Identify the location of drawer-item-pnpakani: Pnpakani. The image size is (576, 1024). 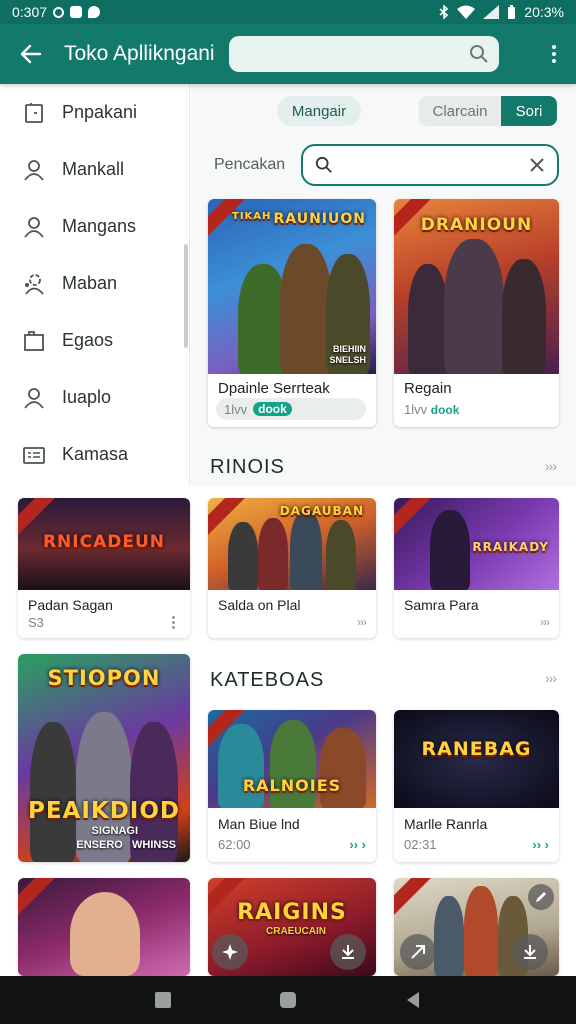
(94, 112).